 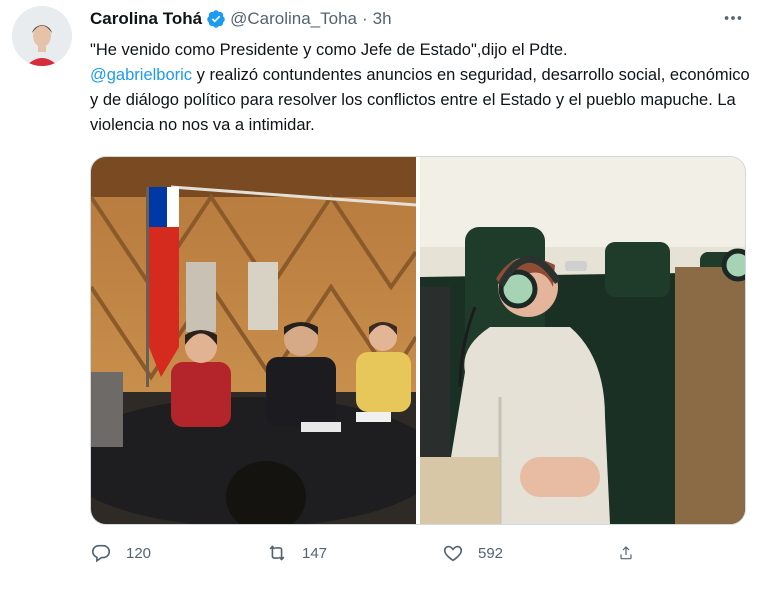 What do you see at coordinates (315, 553) in the screenshot?
I see `retweet-count: 147` at bounding box center [315, 553].